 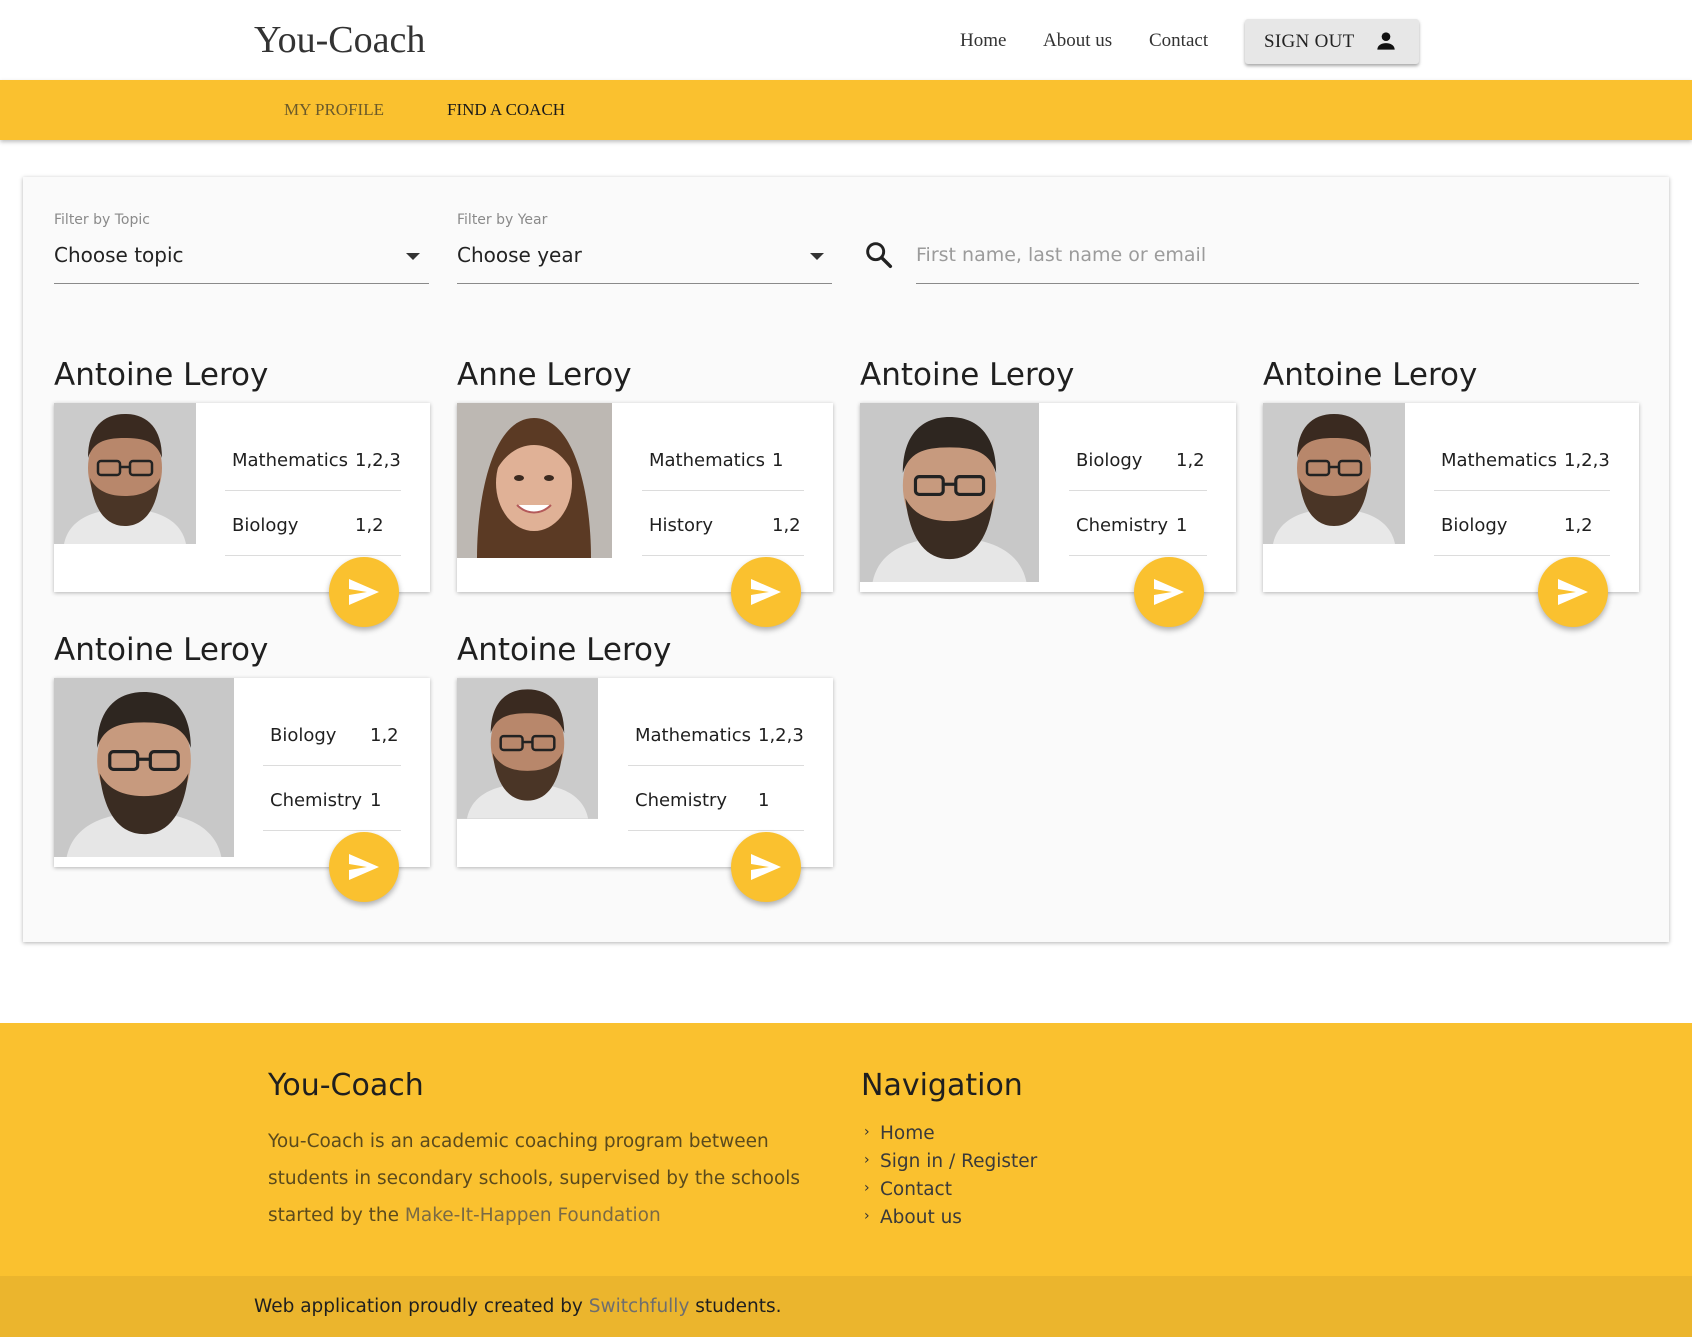 I want to click on coach-card: Mathematics 1,2,3 Chemistry 1, so click(x=645, y=790).